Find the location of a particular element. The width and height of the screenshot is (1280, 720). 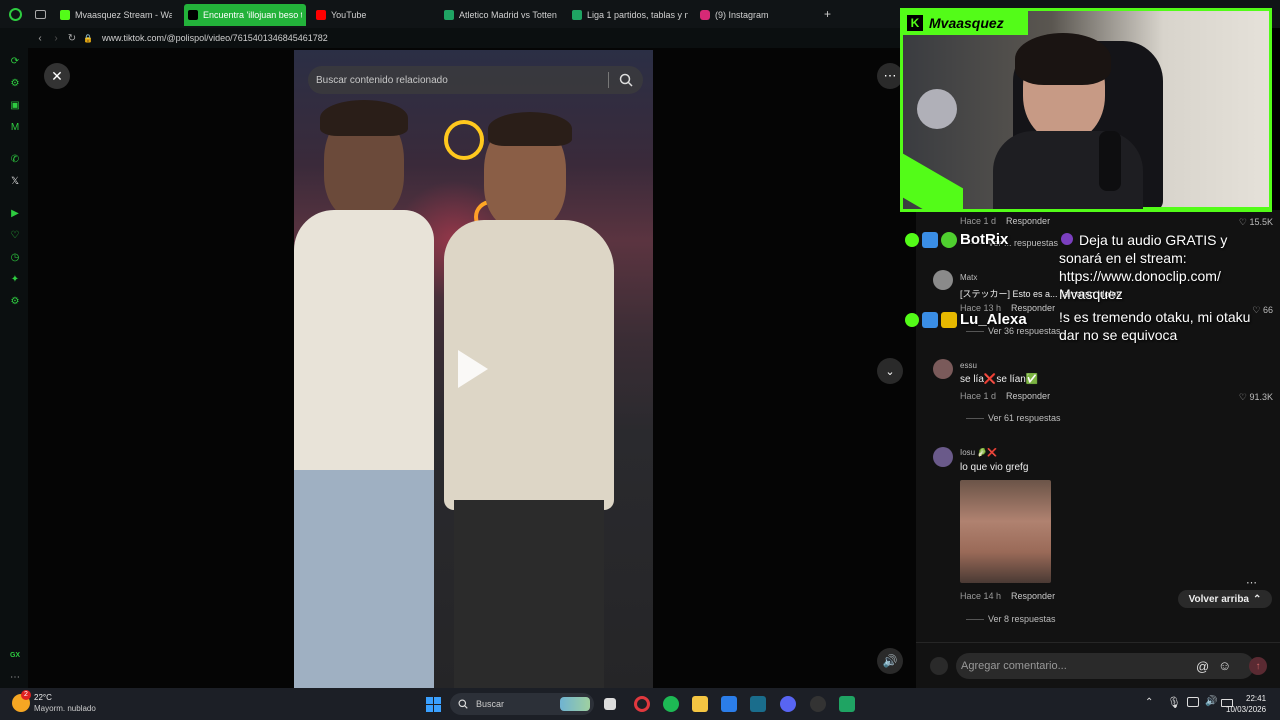

tab-overview-icon is located at coordinates (40, 14).